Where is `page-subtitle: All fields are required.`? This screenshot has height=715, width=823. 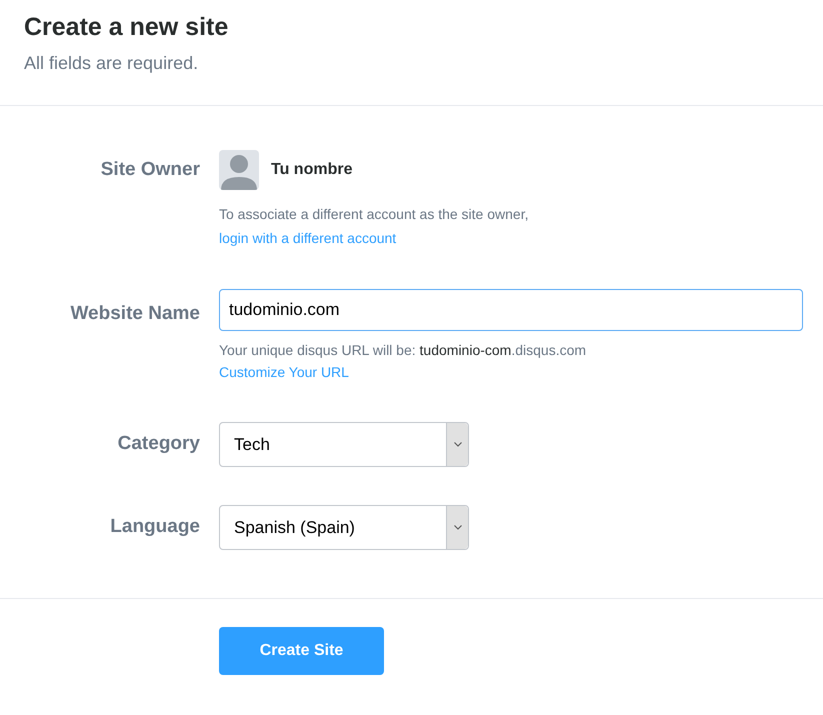 page-subtitle: All fields are required. is located at coordinates (112, 63).